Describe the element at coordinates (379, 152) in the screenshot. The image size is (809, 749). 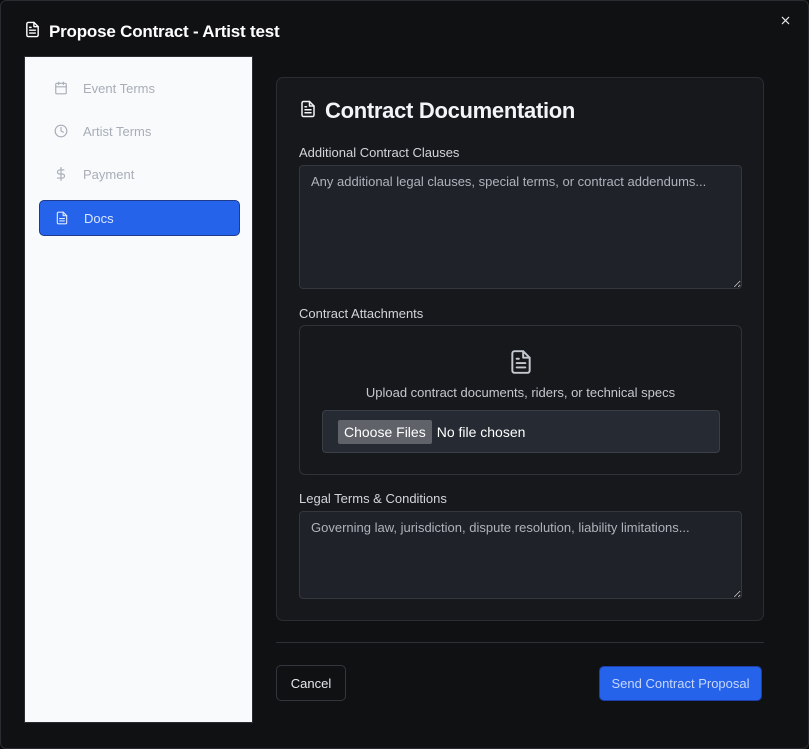
I see `additional-clauses-label: Additional Contract Clauses` at that location.